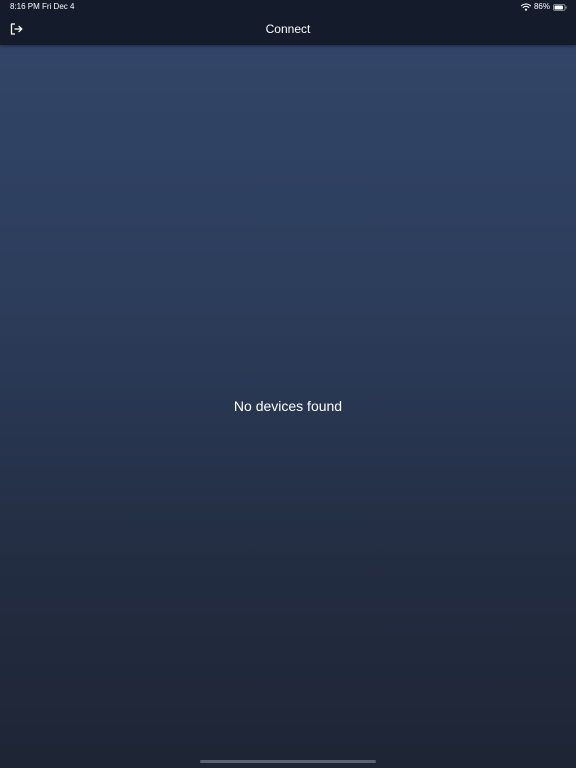 The width and height of the screenshot is (576, 768). I want to click on empty-state-message: No devices found, so click(288, 406).